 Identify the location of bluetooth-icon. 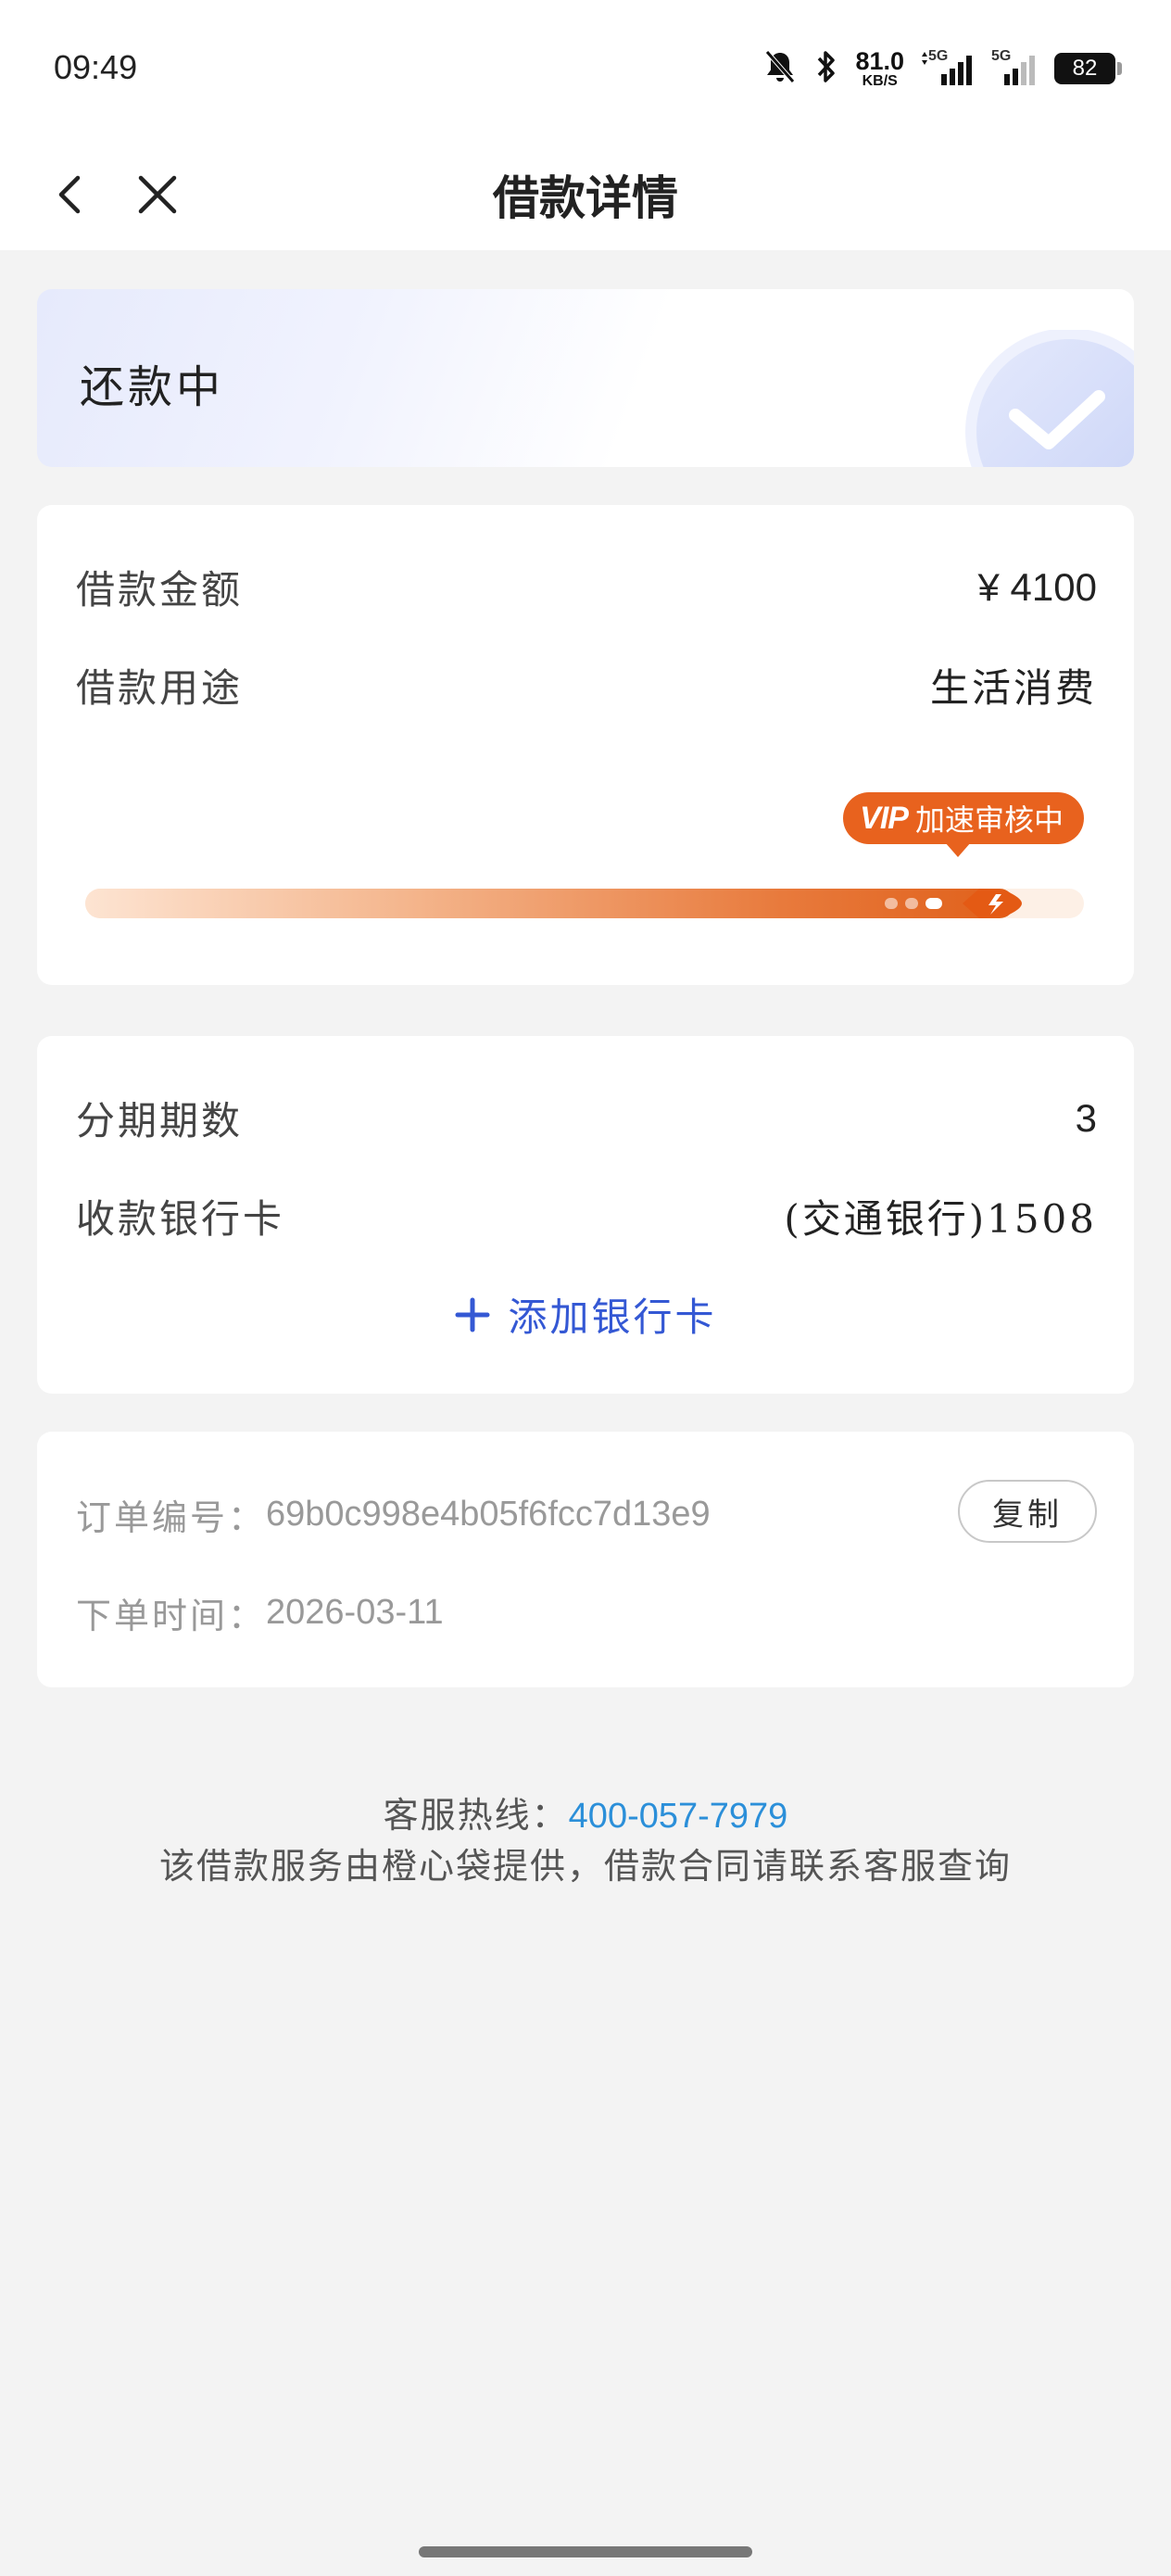
(826, 68).